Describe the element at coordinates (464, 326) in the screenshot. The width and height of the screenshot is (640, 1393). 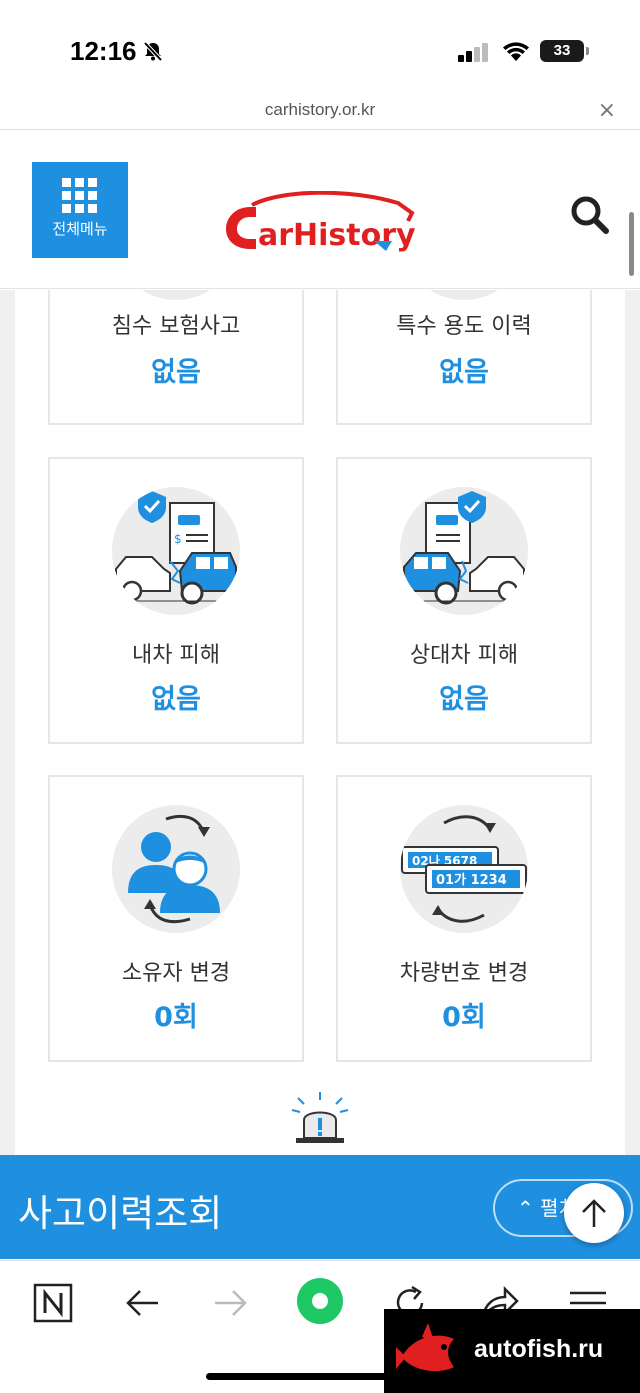
I see `card-label: 특수 용도 이력` at that location.